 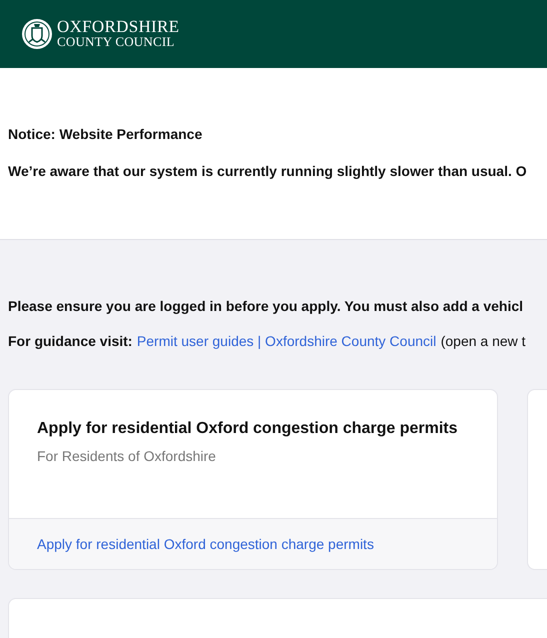 What do you see at coordinates (266, 306) in the screenshot?
I see `intro-text: Please ensure you are logged in before you apply. You must also add a vehicl` at bounding box center [266, 306].